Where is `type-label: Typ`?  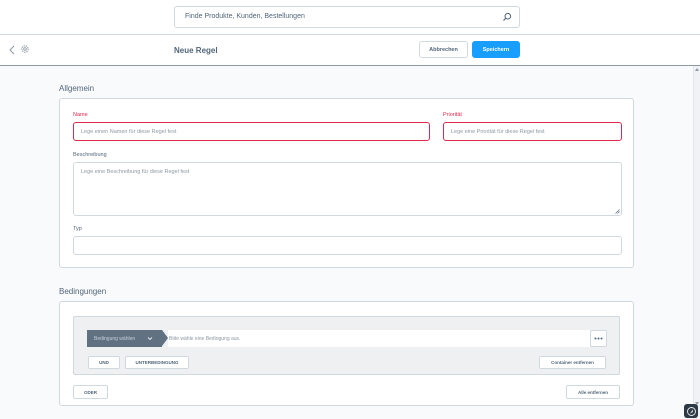 type-label: Typ is located at coordinates (77, 229).